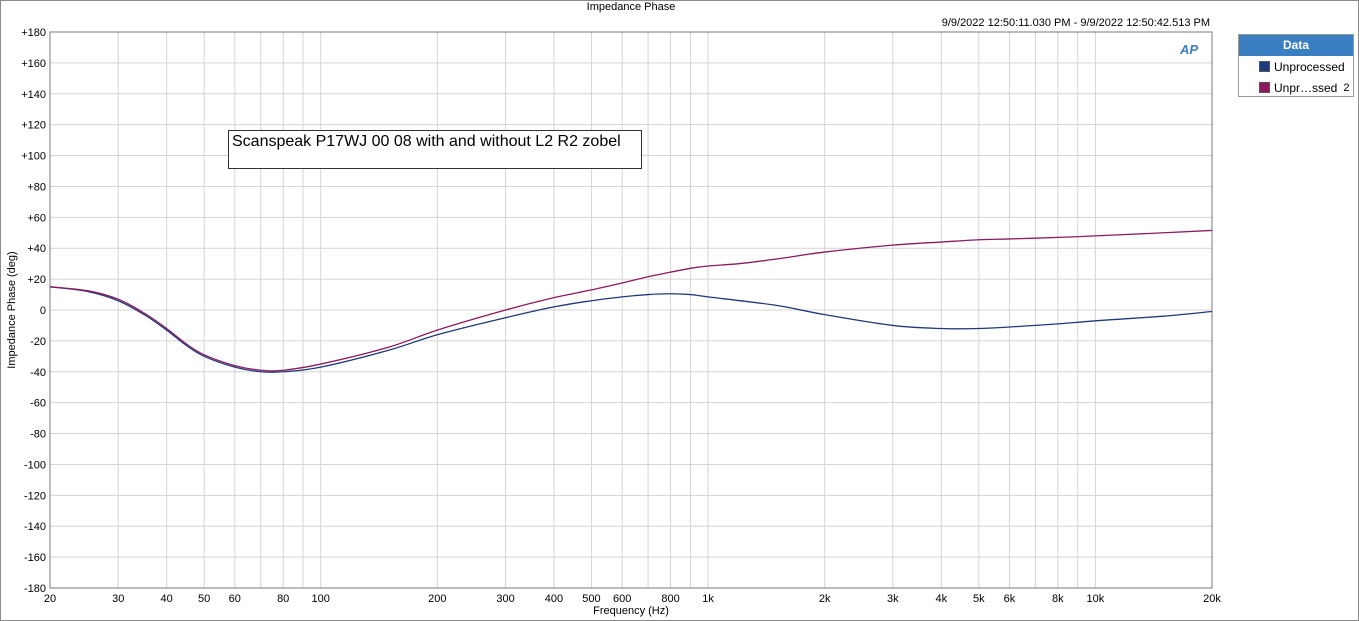 This screenshot has width=1359, height=621. Describe the element at coordinates (35, 558) in the screenshot. I see `y-tick-label: -160` at that location.